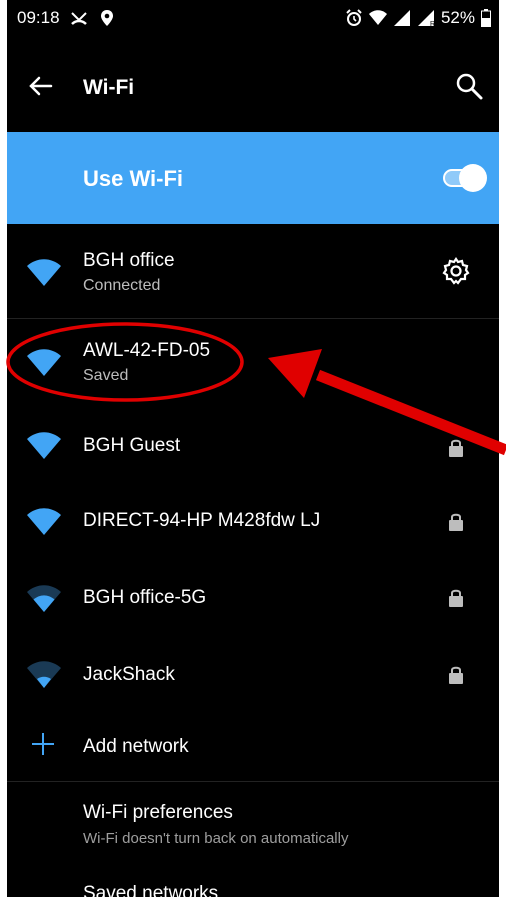 The image size is (506, 897). I want to click on wifi-status-icon, so click(377, 17).